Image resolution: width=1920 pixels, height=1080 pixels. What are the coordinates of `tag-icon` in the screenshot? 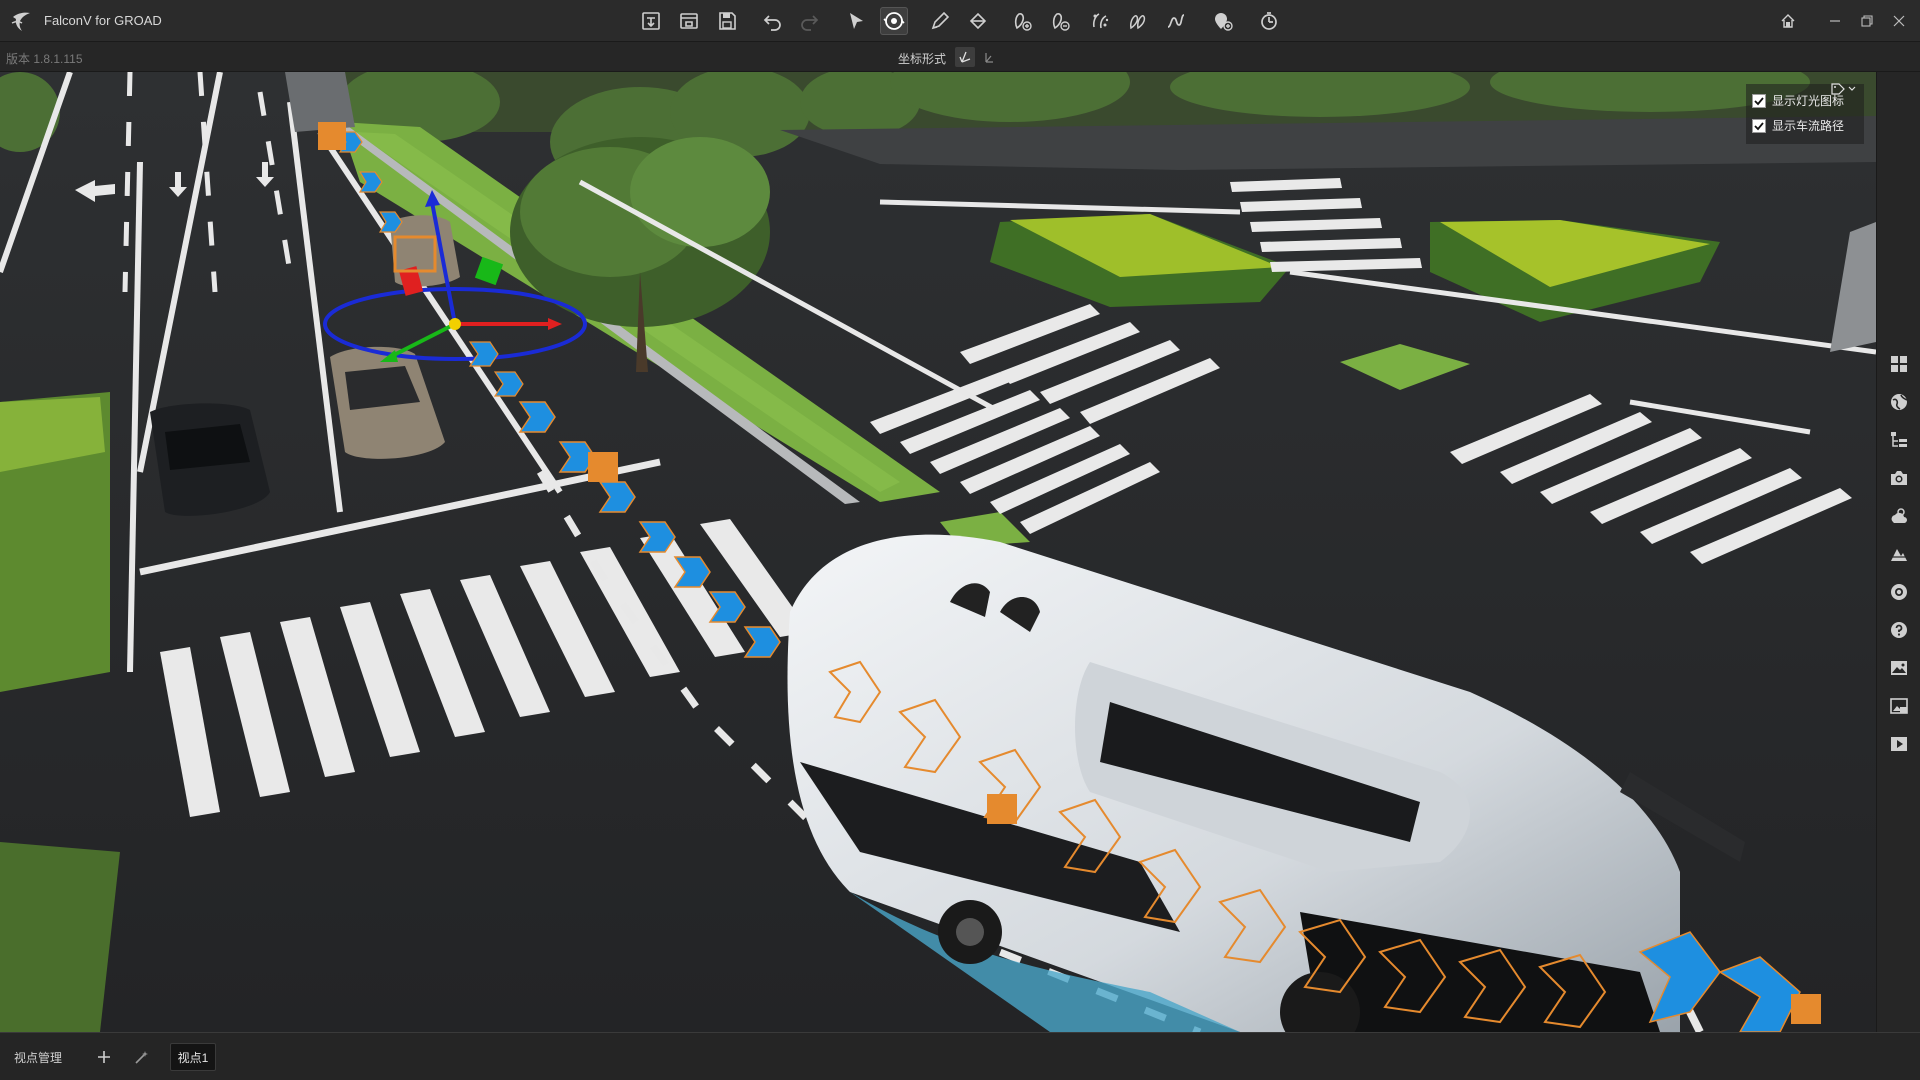 It's located at (1843, 89).